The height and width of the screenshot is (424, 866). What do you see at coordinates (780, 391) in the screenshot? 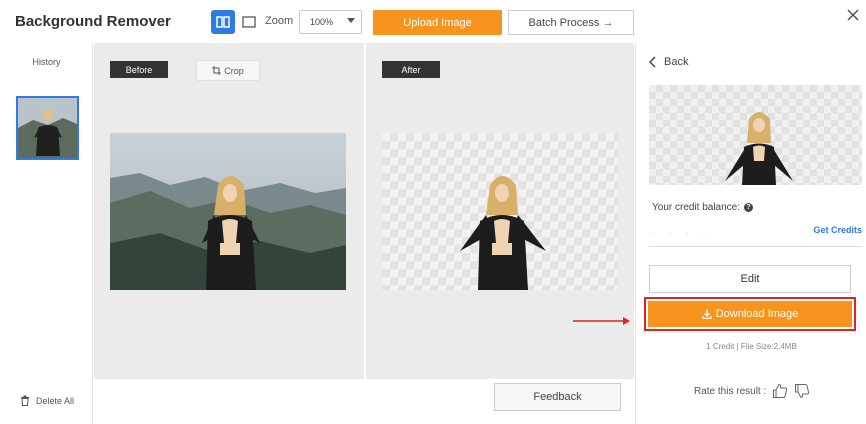
I see `thumbs-up-icon` at bounding box center [780, 391].